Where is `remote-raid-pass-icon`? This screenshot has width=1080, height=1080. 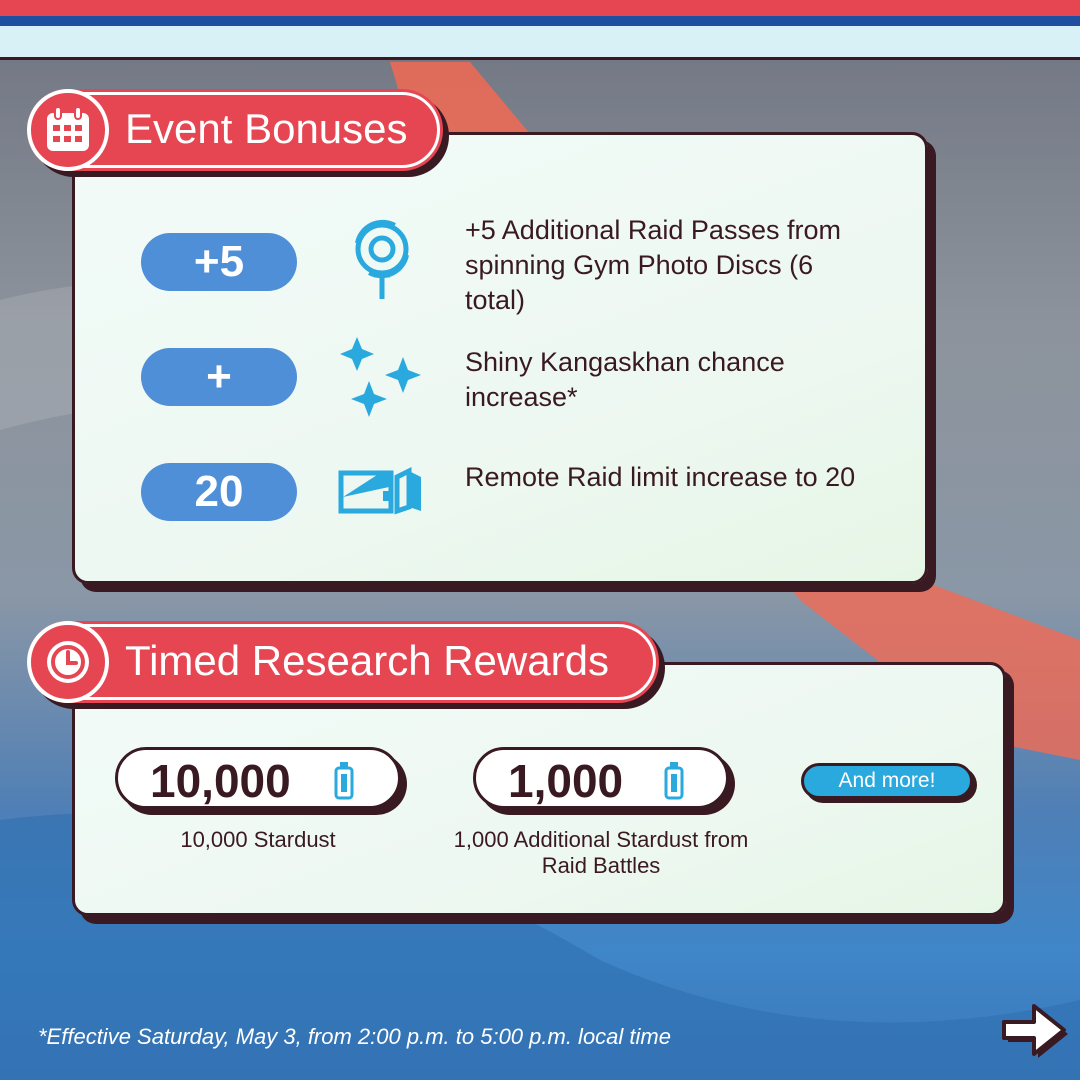 remote-raid-pass-icon is located at coordinates (379, 490).